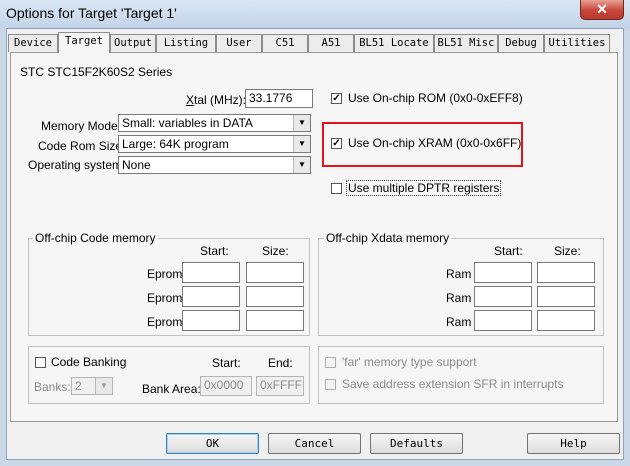 The image size is (630, 466). I want to click on tab-listing: Listing, so click(186, 43).